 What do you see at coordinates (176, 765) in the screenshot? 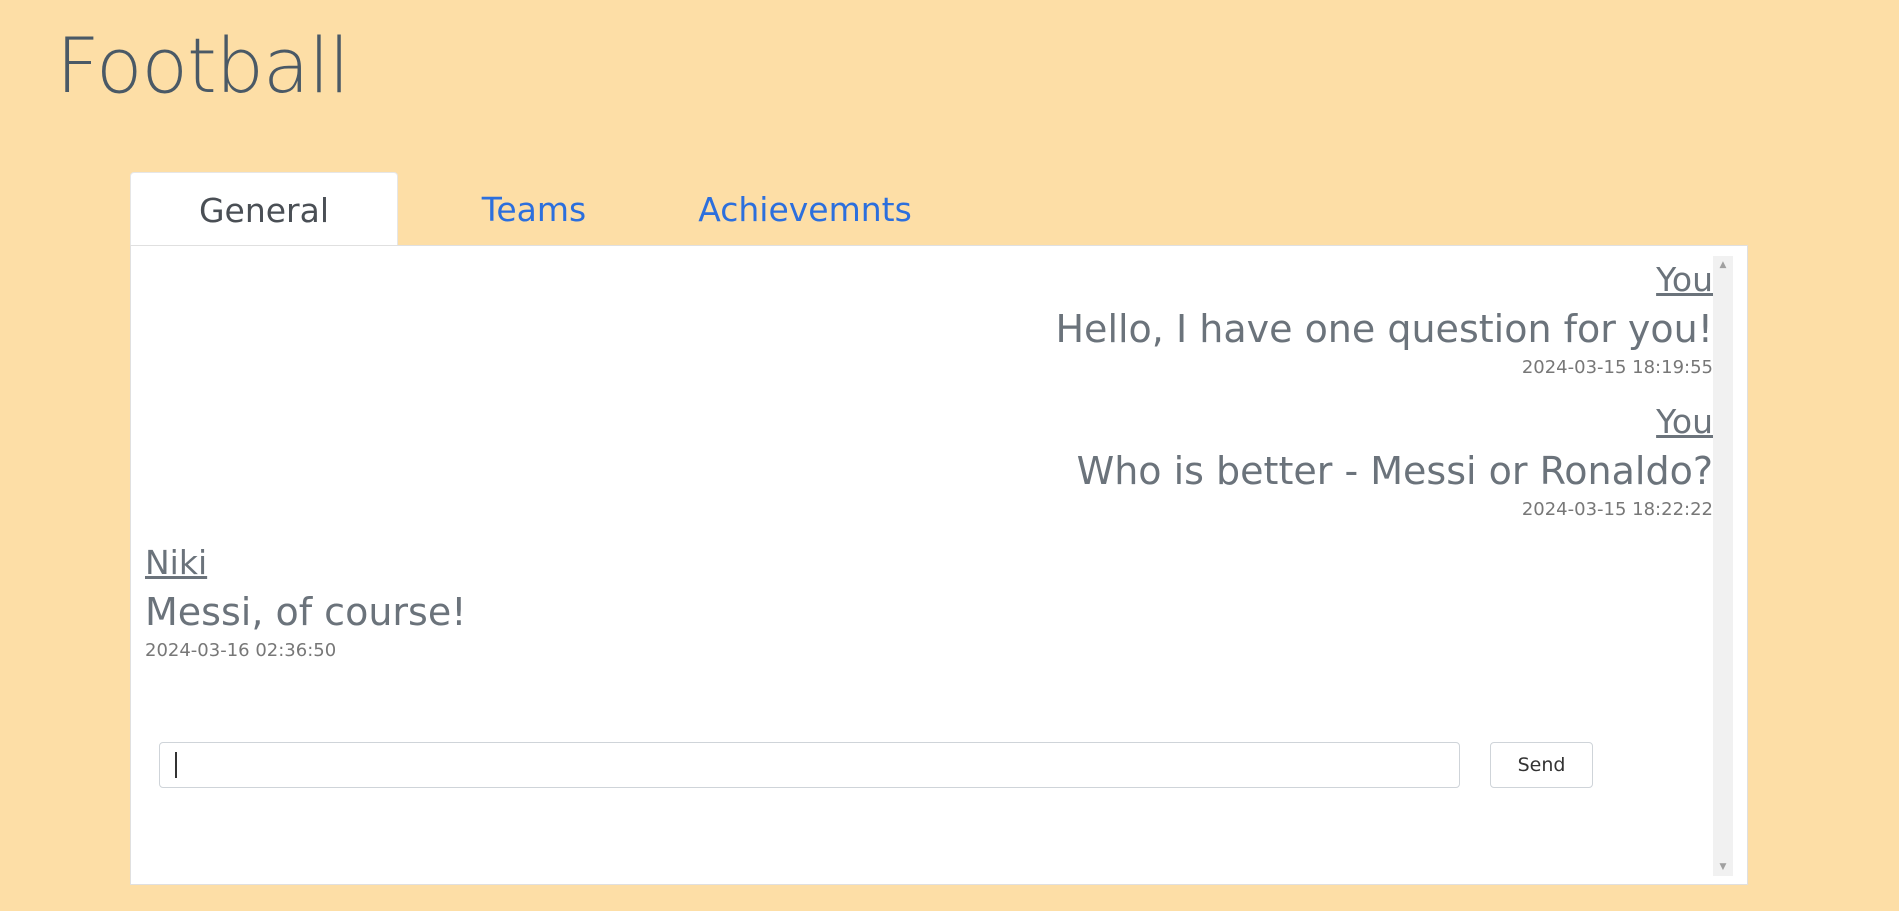
I see `text-caret` at bounding box center [176, 765].